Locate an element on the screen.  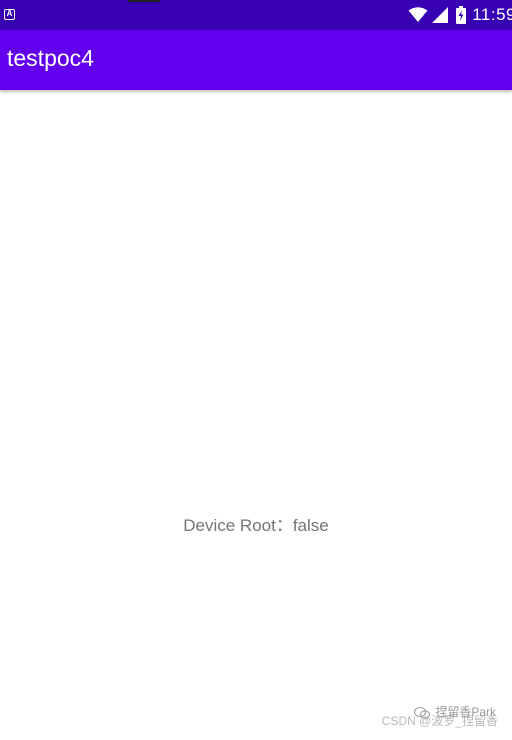
app-notification-icon: A is located at coordinates (9, 14).